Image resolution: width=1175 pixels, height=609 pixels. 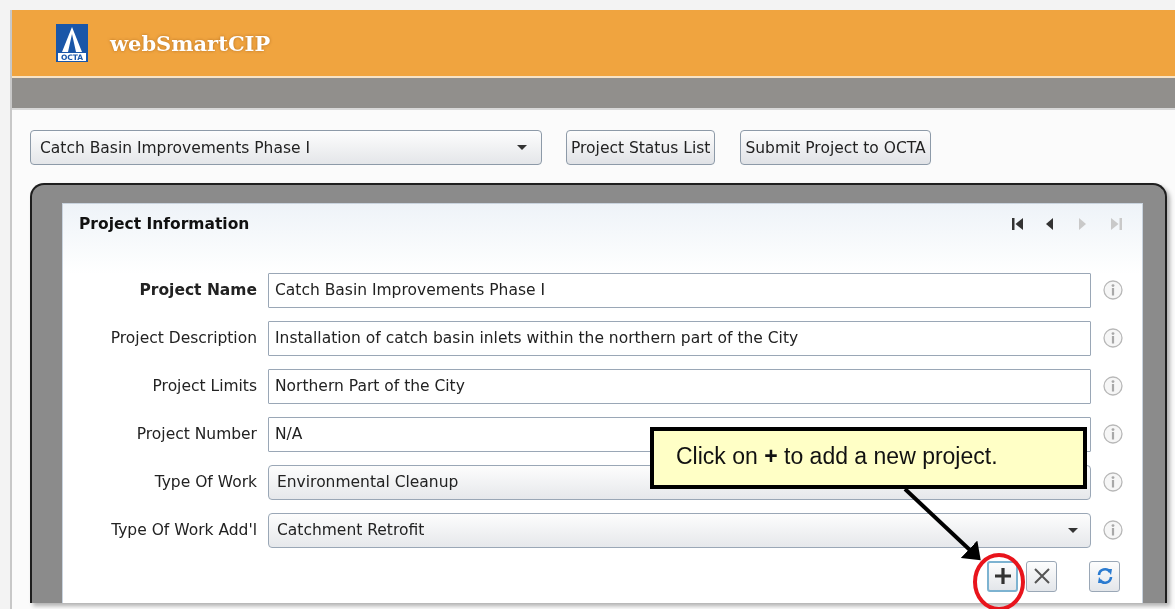 What do you see at coordinates (184, 530) in the screenshot?
I see `field-label: Type Of Work Add'l` at bounding box center [184, 530].